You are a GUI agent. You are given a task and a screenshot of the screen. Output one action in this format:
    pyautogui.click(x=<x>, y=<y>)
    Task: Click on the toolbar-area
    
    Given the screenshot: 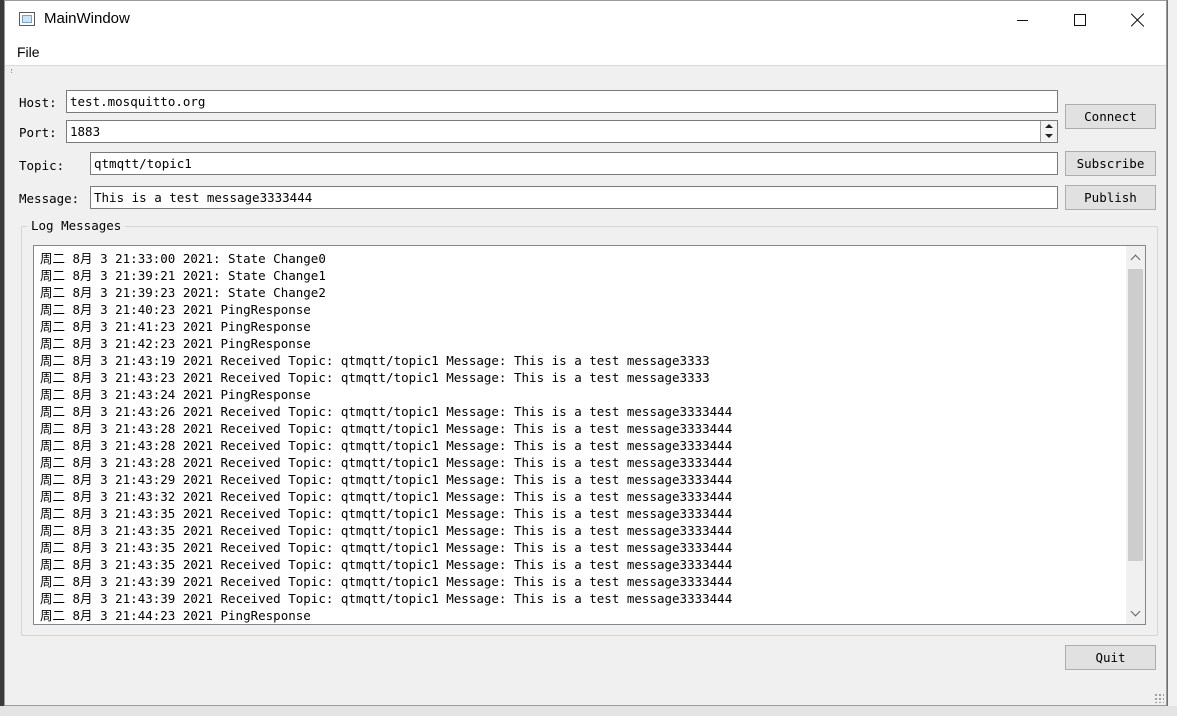 What is the action you would take?
    pyautogui.click(x=585, y=69)
    